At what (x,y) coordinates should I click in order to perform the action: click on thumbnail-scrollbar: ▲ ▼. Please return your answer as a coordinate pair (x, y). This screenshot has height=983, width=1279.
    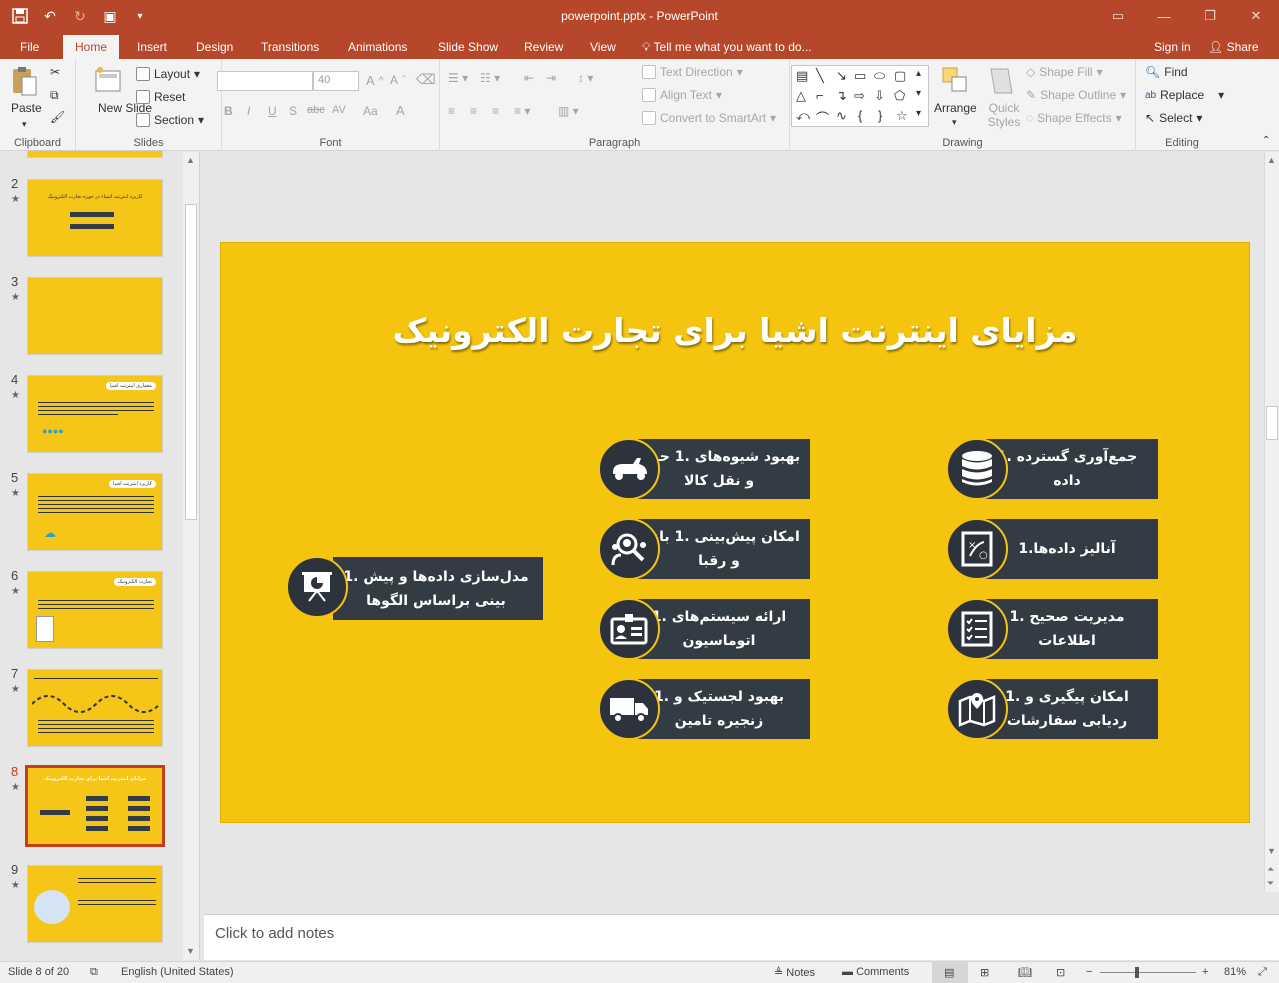
    Looking at the image, I should click on (191, 556).